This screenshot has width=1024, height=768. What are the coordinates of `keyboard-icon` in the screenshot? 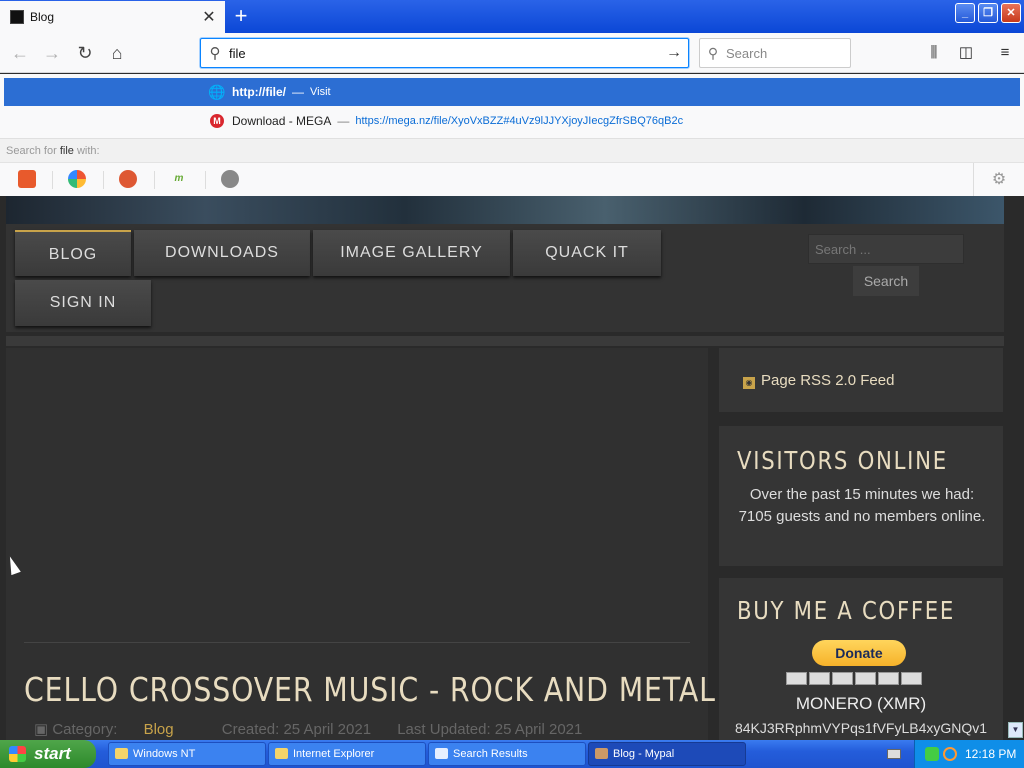 It's located at (894, 754).